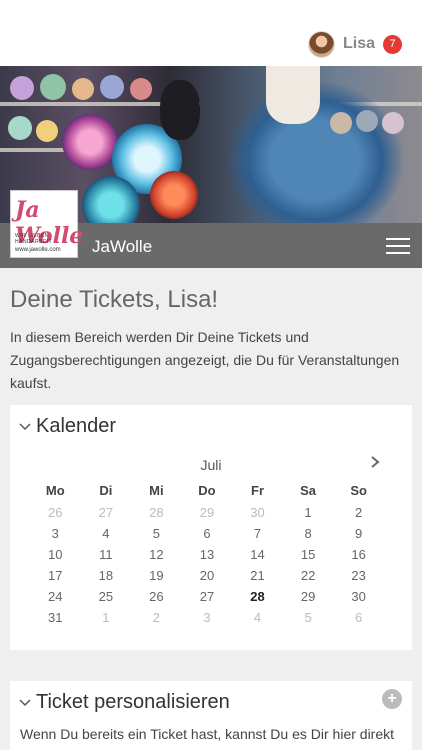 The height and width of the screenshot is (750, 422). Describe the element at coordinates (358, 490) in the screenshot. I see `weekday-label: So` at that location.